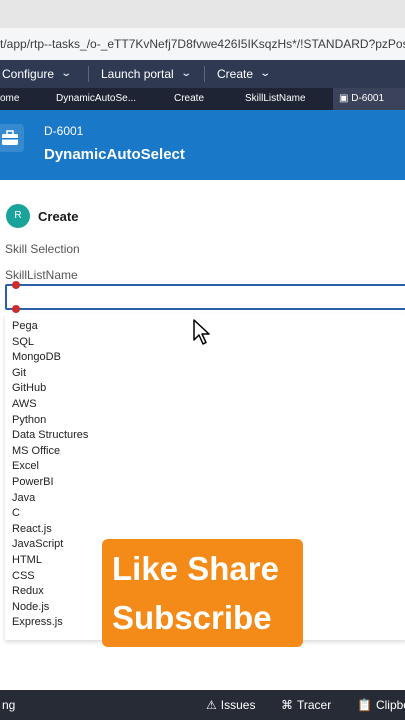 The width and height of the screenshot is (405, 720). What do you see at coordinates (50, 421) in the screenshot?
I see `dropdown-option: Python` at bounding box center [50, 421].